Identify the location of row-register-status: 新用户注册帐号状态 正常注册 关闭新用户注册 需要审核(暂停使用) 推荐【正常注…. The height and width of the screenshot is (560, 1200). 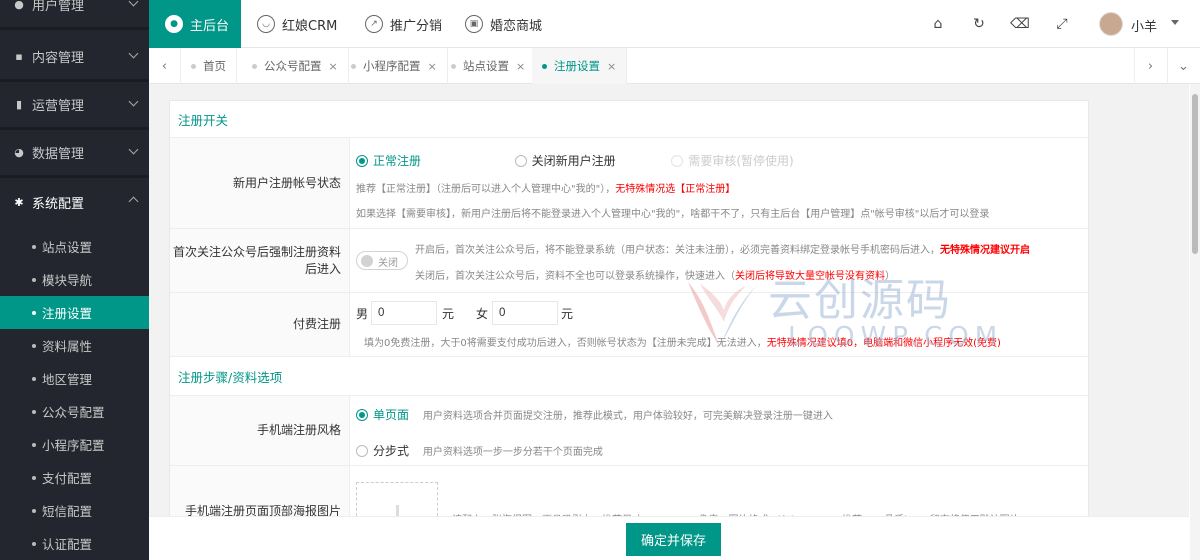
(629, 183).